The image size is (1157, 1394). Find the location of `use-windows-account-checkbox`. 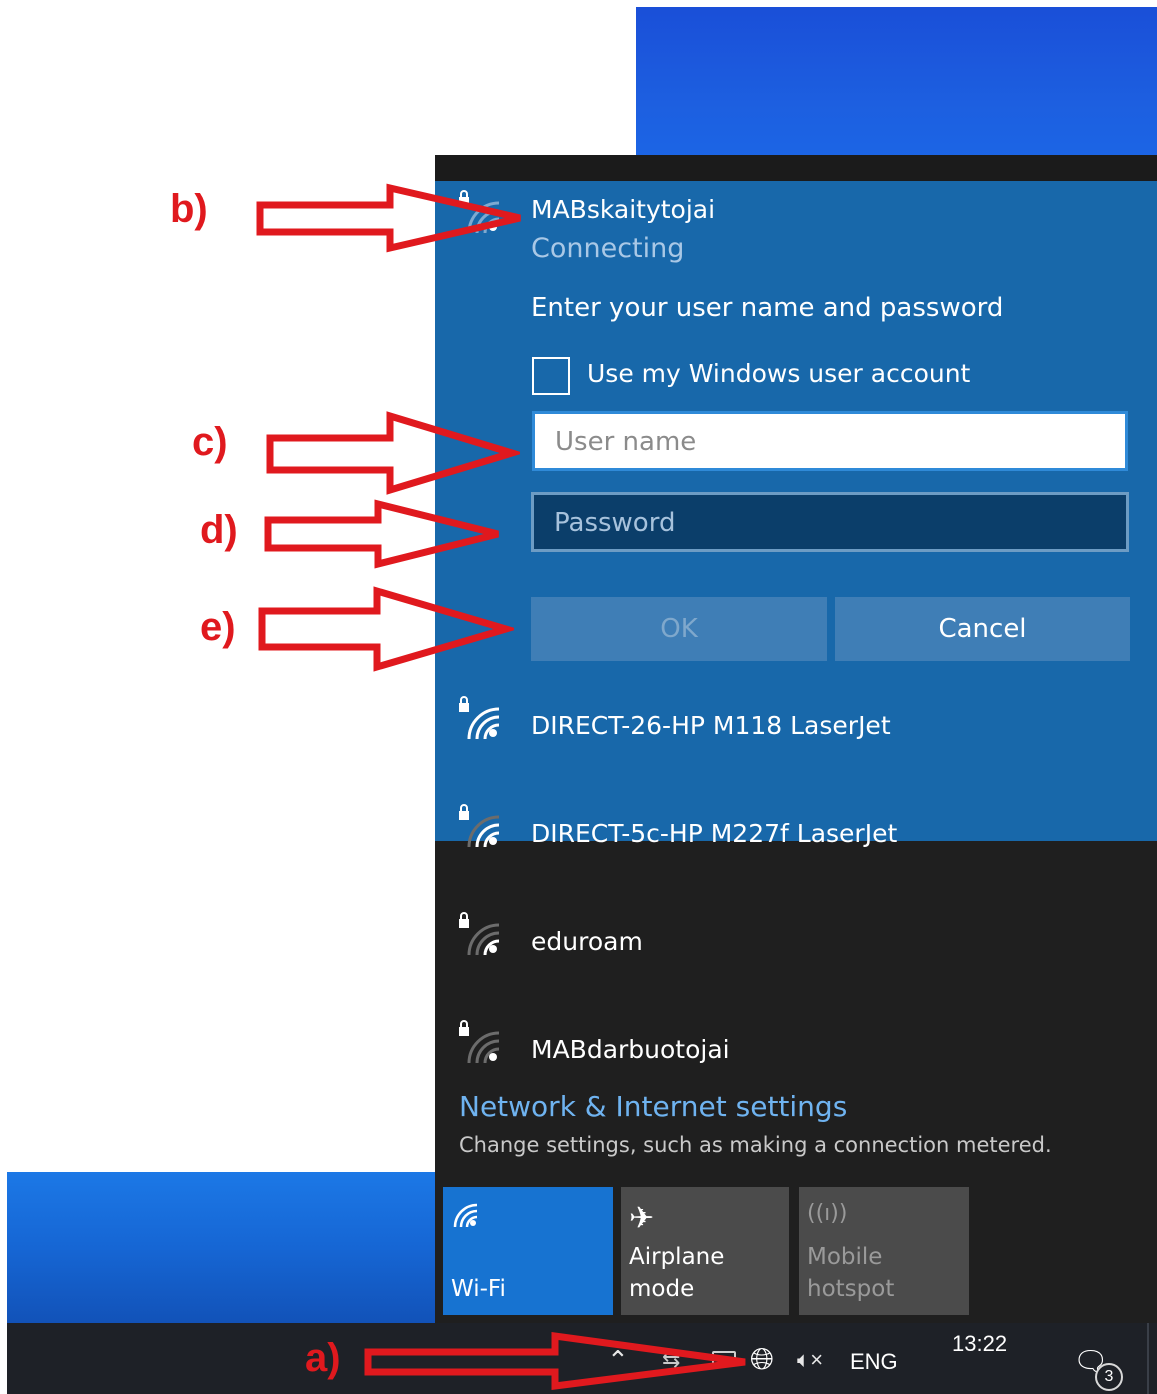

use-windows-account-checkbox is located at coordinates (551, 376).